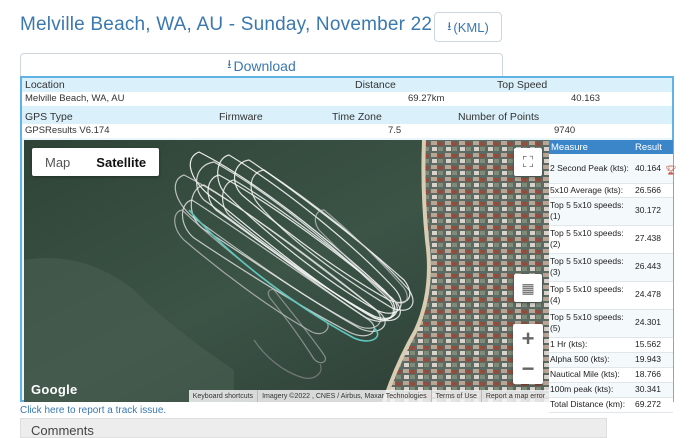 Image resolution: width=700 pixels, height=438 pixels. I want to click on download-kml-button: ⭳ (KML), so click(468, 27).